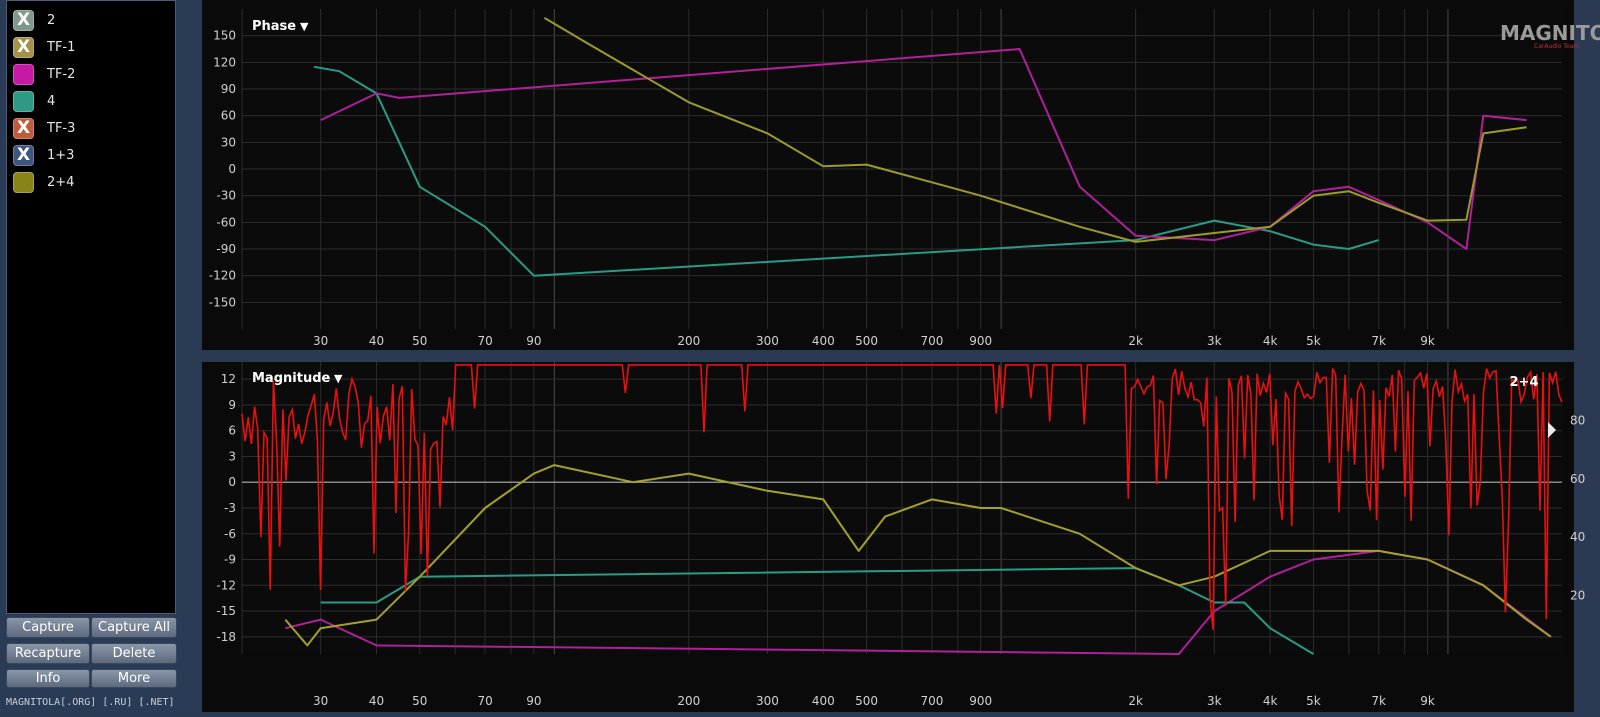 This screenshot has width=1600, height=717. I want to click on coherence-tick-label: 20, so click(1577, 596).